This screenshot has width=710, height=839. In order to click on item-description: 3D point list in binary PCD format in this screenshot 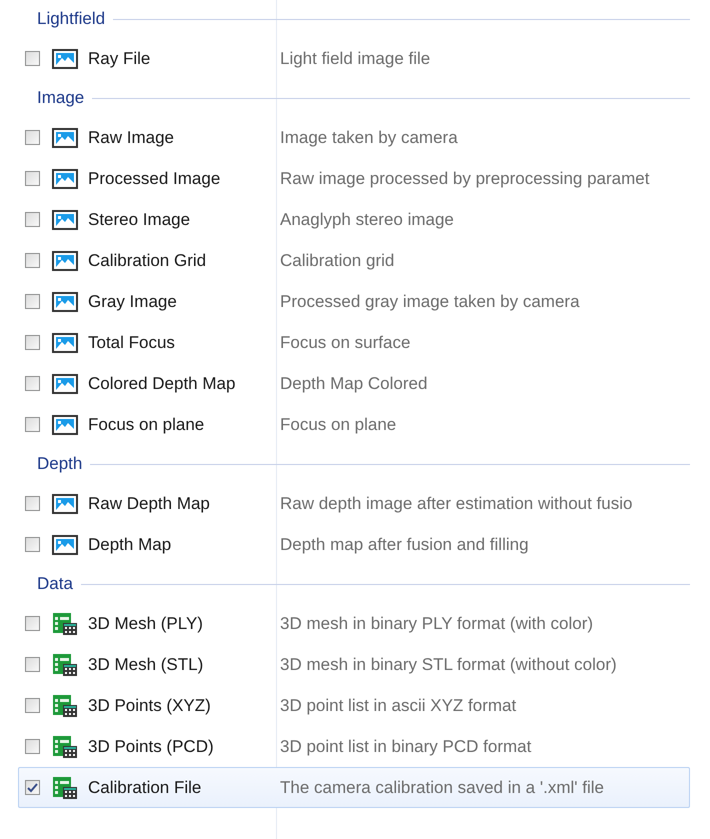, I will do `click(406, 746)`.